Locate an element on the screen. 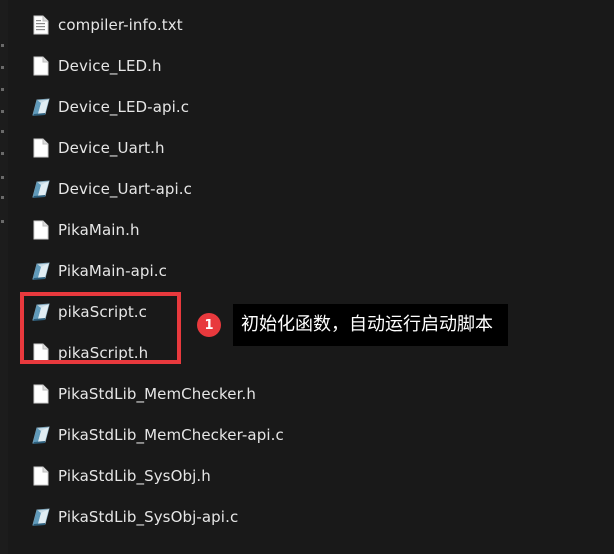 The width and height of the screenshot is (614, 554). file-item: PikaStdLib_SysObj.h is located at coordinates (284, 475).